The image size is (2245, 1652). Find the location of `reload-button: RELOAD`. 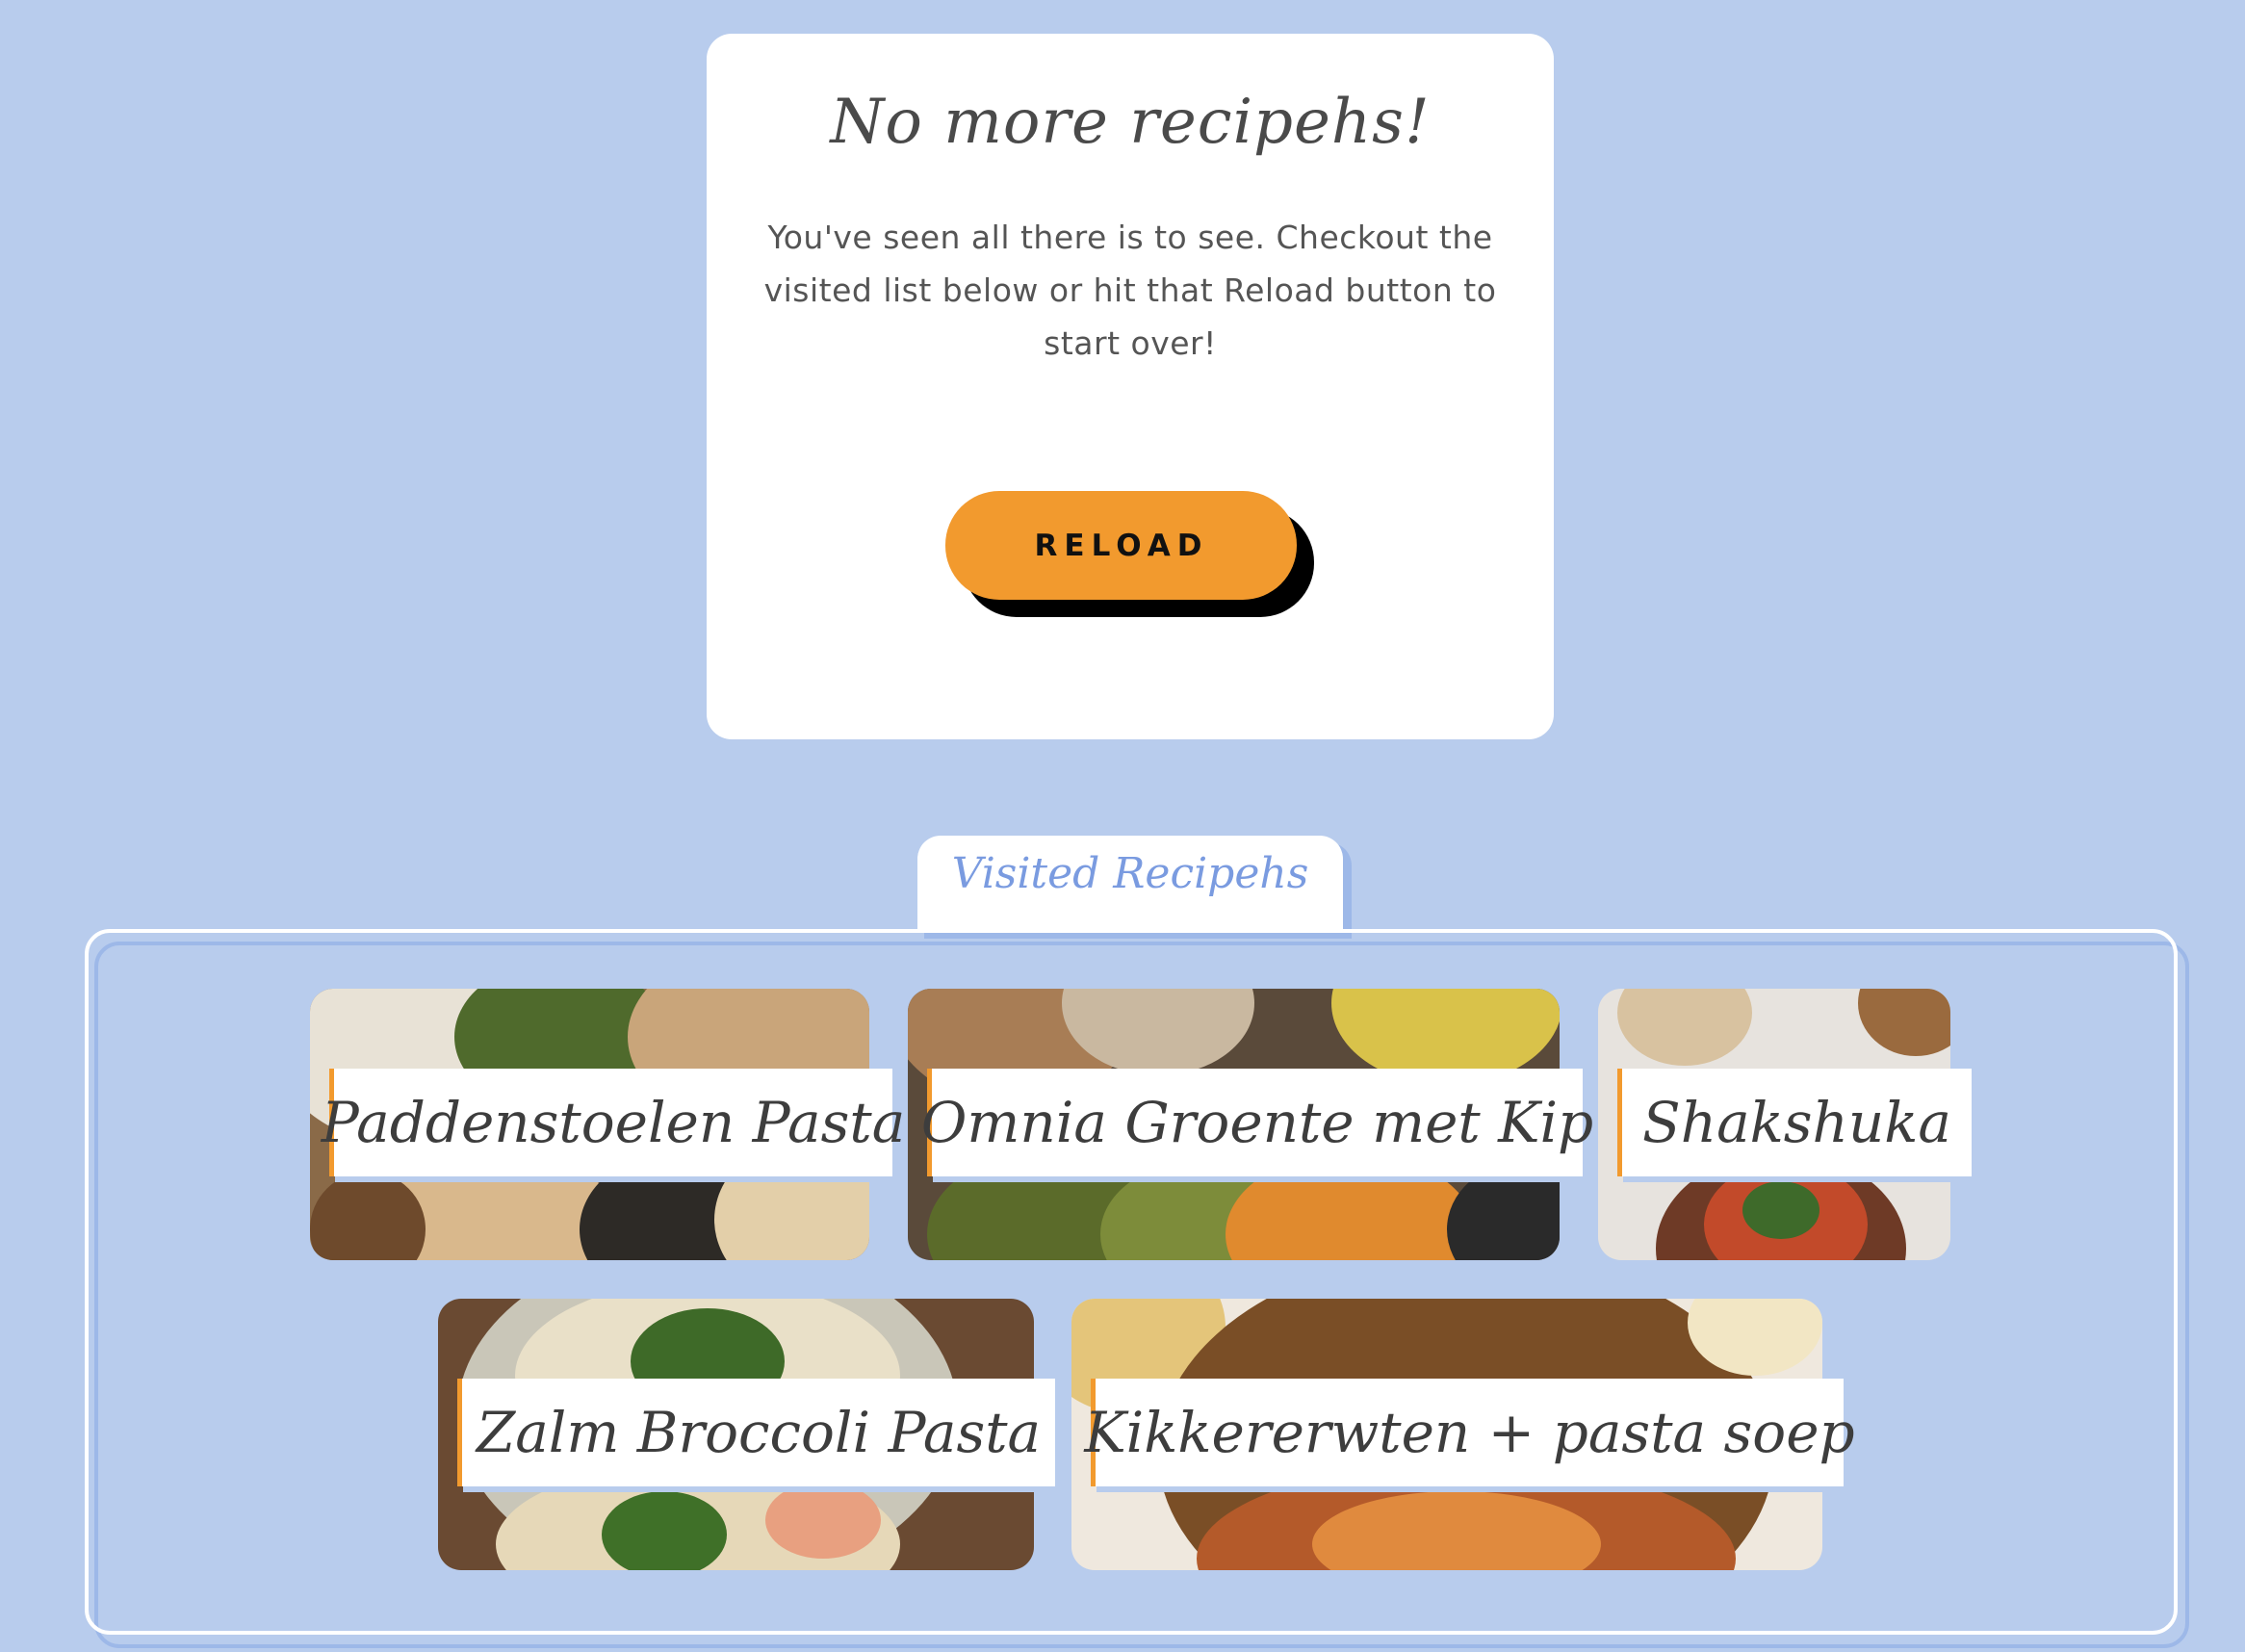

reload-button: RELOAD is located at coordinates (1121, 545).